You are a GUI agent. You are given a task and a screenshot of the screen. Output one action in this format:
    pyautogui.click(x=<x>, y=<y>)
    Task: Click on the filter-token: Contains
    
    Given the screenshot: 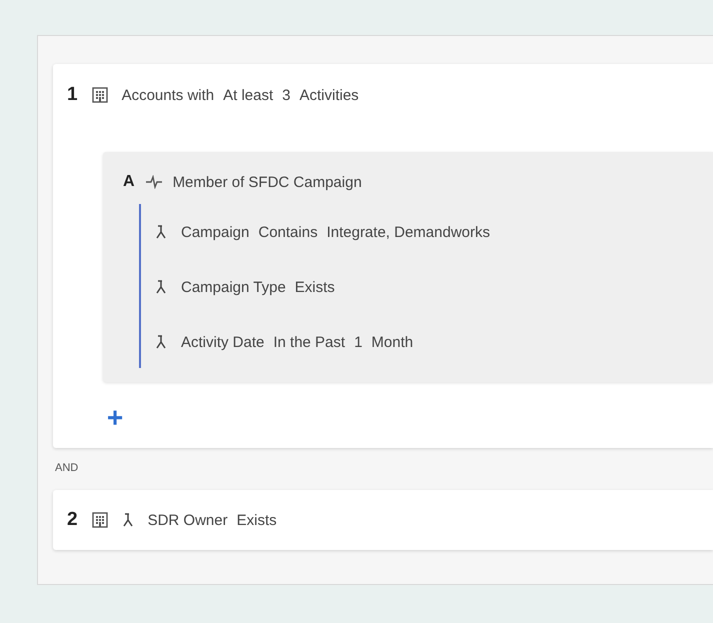 What is the action you would take?
    pyautogui.click(x=288, y=232)
    